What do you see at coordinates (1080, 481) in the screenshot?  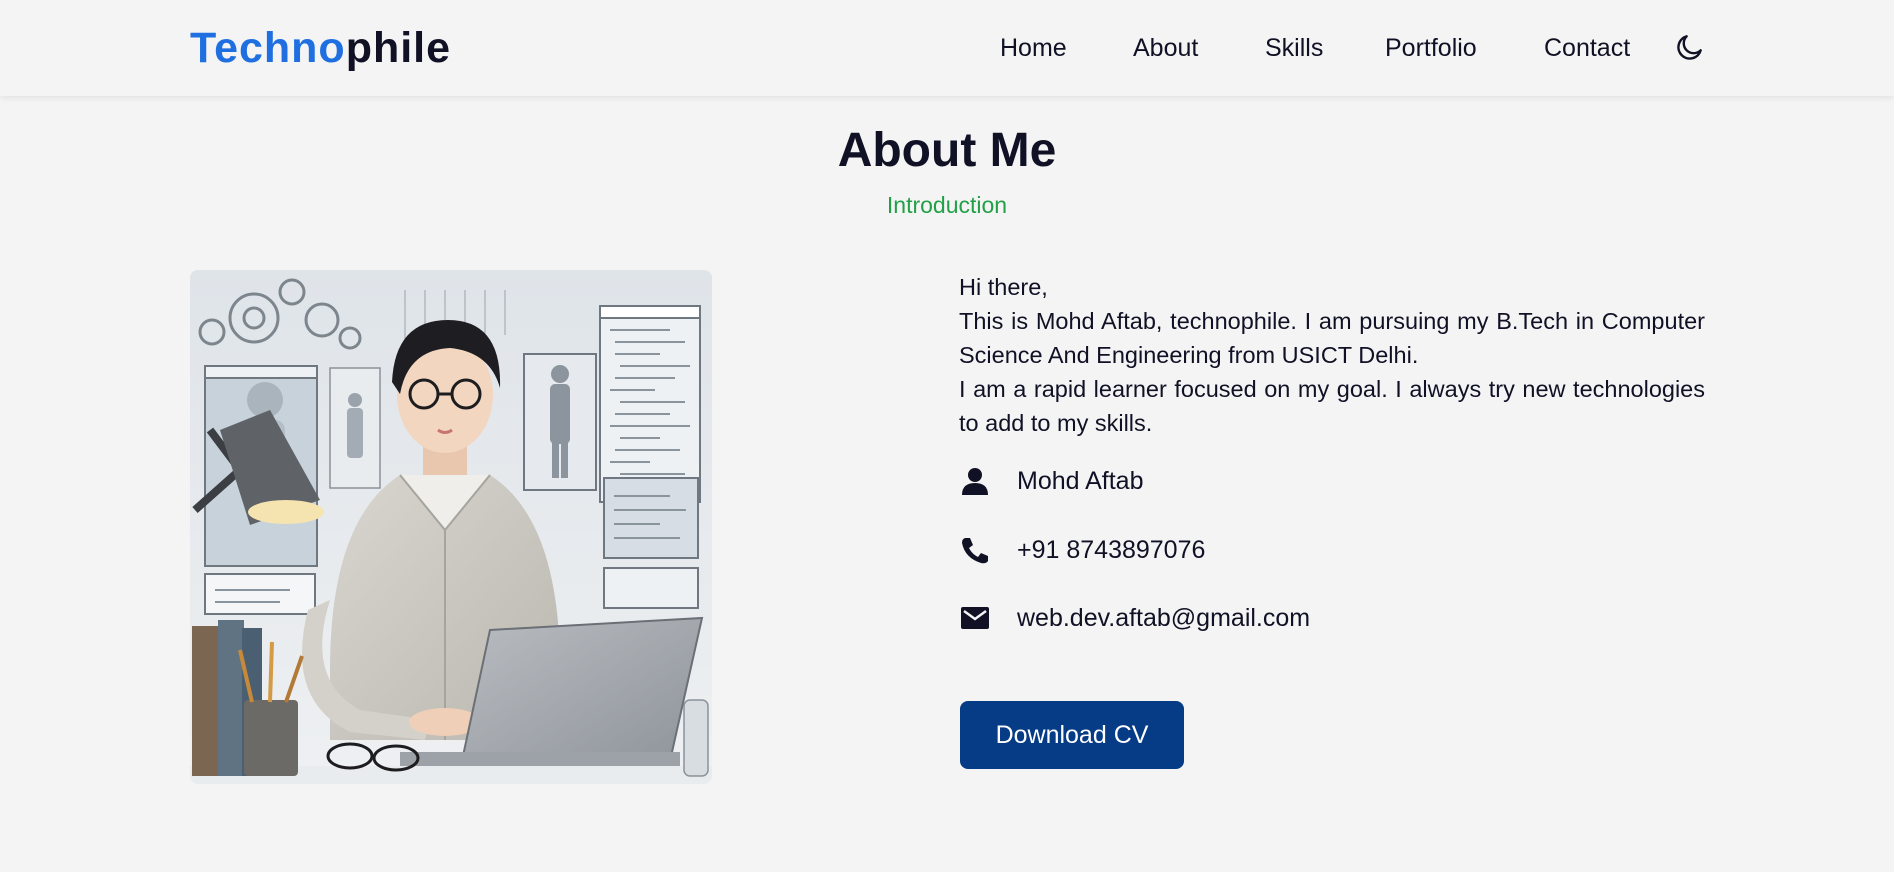 I see `info-name: Mohd Aftab` at bounding box center [1080, 481].